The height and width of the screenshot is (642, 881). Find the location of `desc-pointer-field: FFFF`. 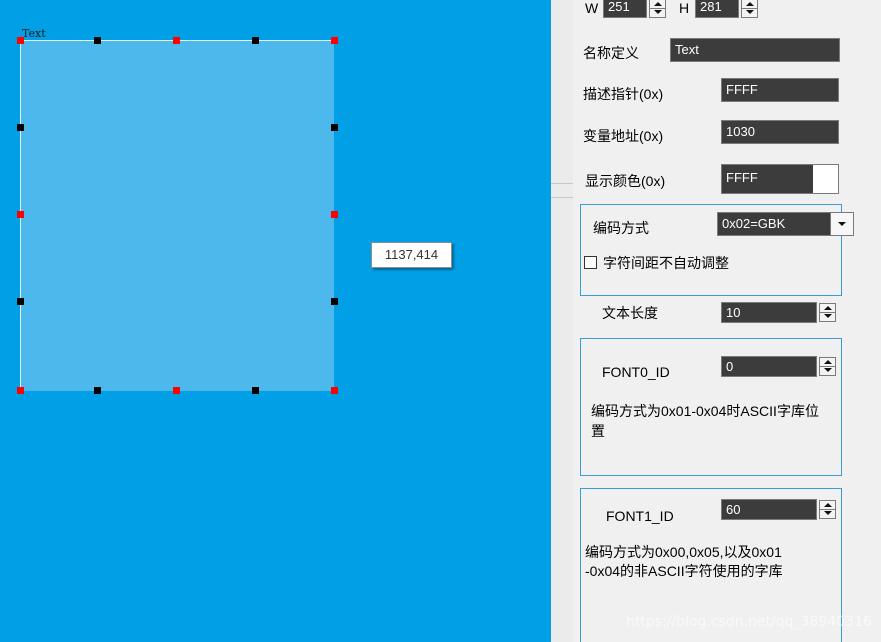

desc-pointer-field: FFFF is located at coordinates (780, 90).